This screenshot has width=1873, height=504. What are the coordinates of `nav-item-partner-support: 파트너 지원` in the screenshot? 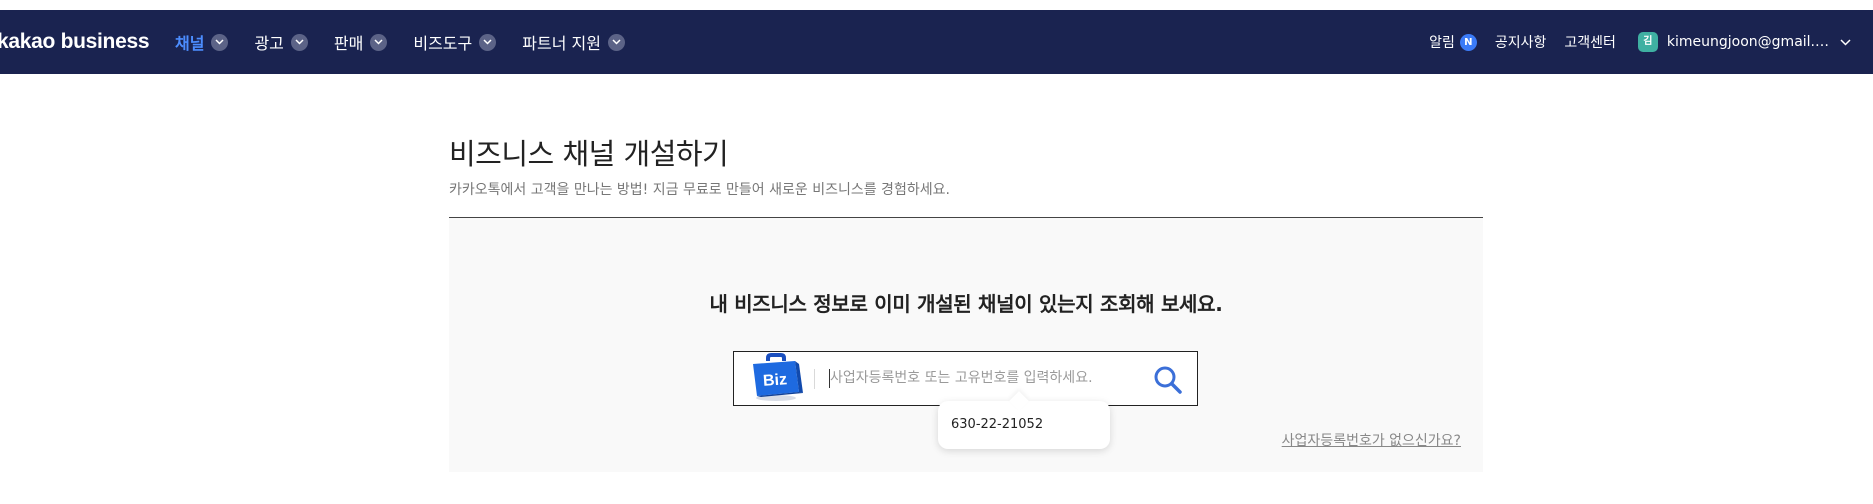 It's located at (573, 42).